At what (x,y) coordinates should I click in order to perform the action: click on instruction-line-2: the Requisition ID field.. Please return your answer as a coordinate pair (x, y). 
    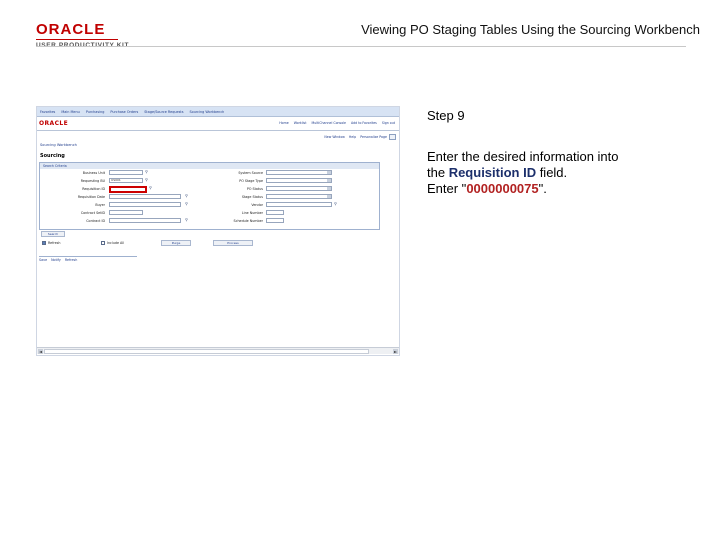
    Looking at the image, I should click on (562, 173).